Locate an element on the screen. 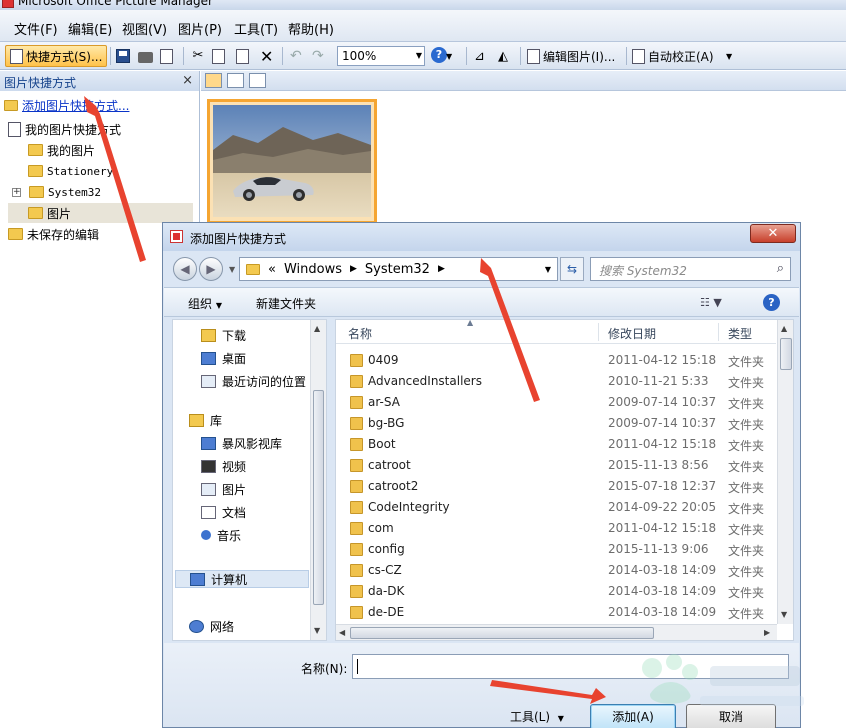  undo-button: ↶ is located at coordinates (296, 56).